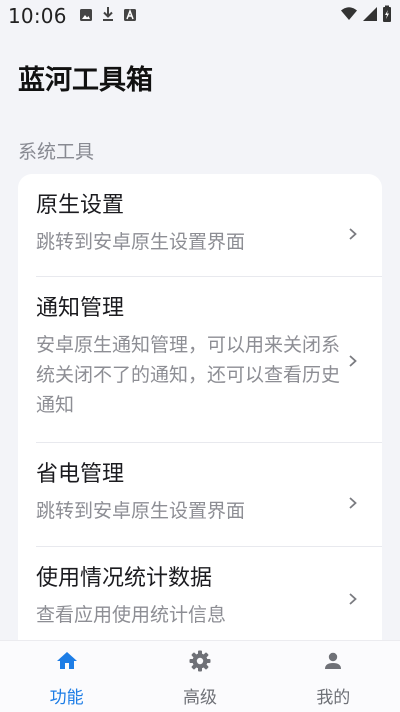 This screenshot has height=712, width=400. I want to click on home-icon, so click(66, 660).